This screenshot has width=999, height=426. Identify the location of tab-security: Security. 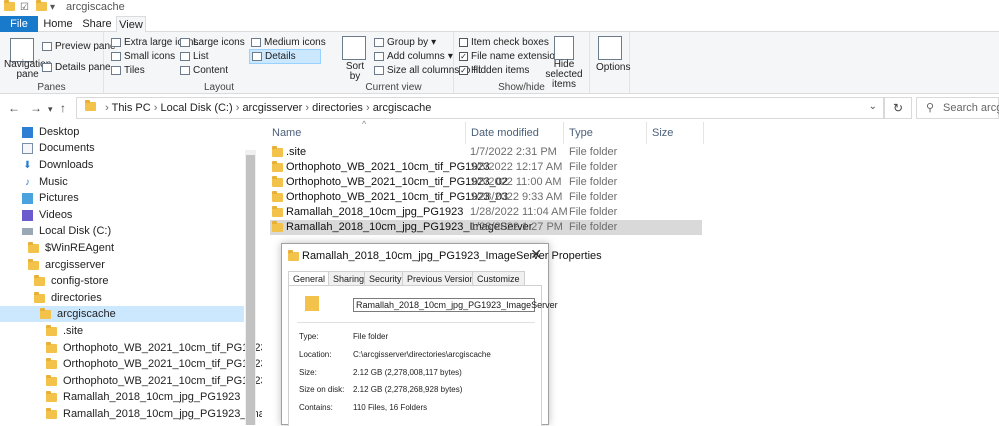
(385, 278).